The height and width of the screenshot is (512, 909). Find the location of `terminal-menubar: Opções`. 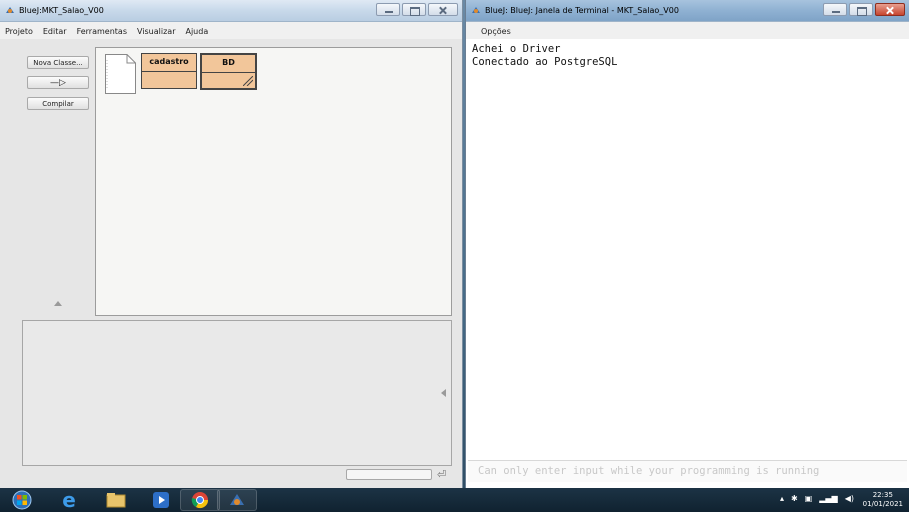

terminal-menubar: Opções is located at coordinates (687, 30).